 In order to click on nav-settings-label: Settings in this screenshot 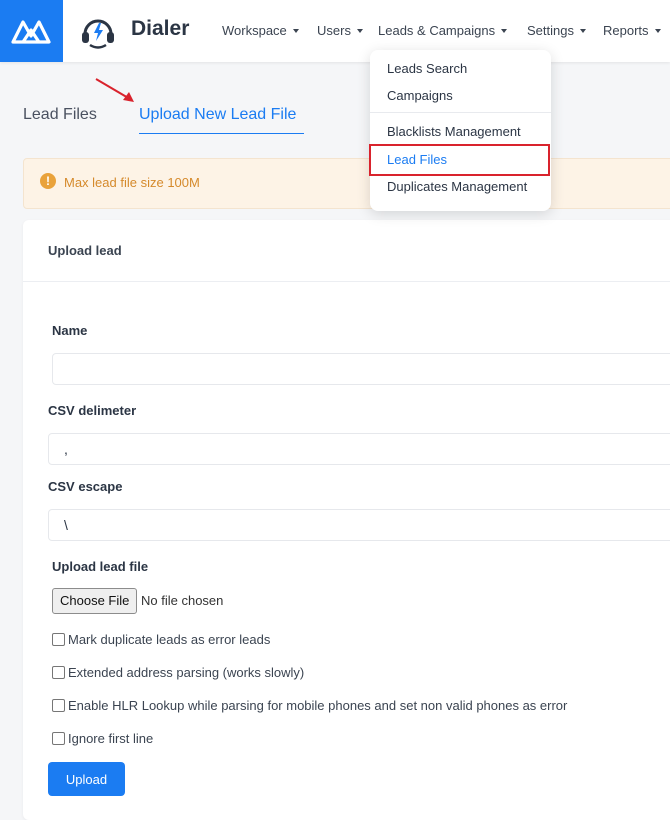, I will do `click(550, 30)`.